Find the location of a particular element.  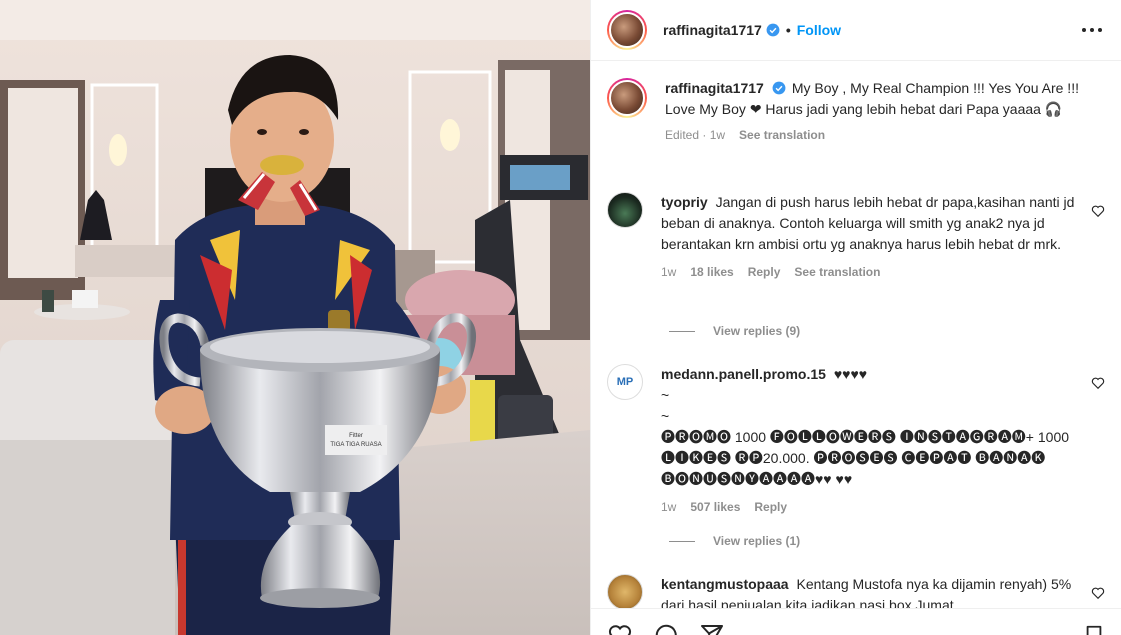

view-replies-button: View replies (9) is located at coordinates (734, 331).